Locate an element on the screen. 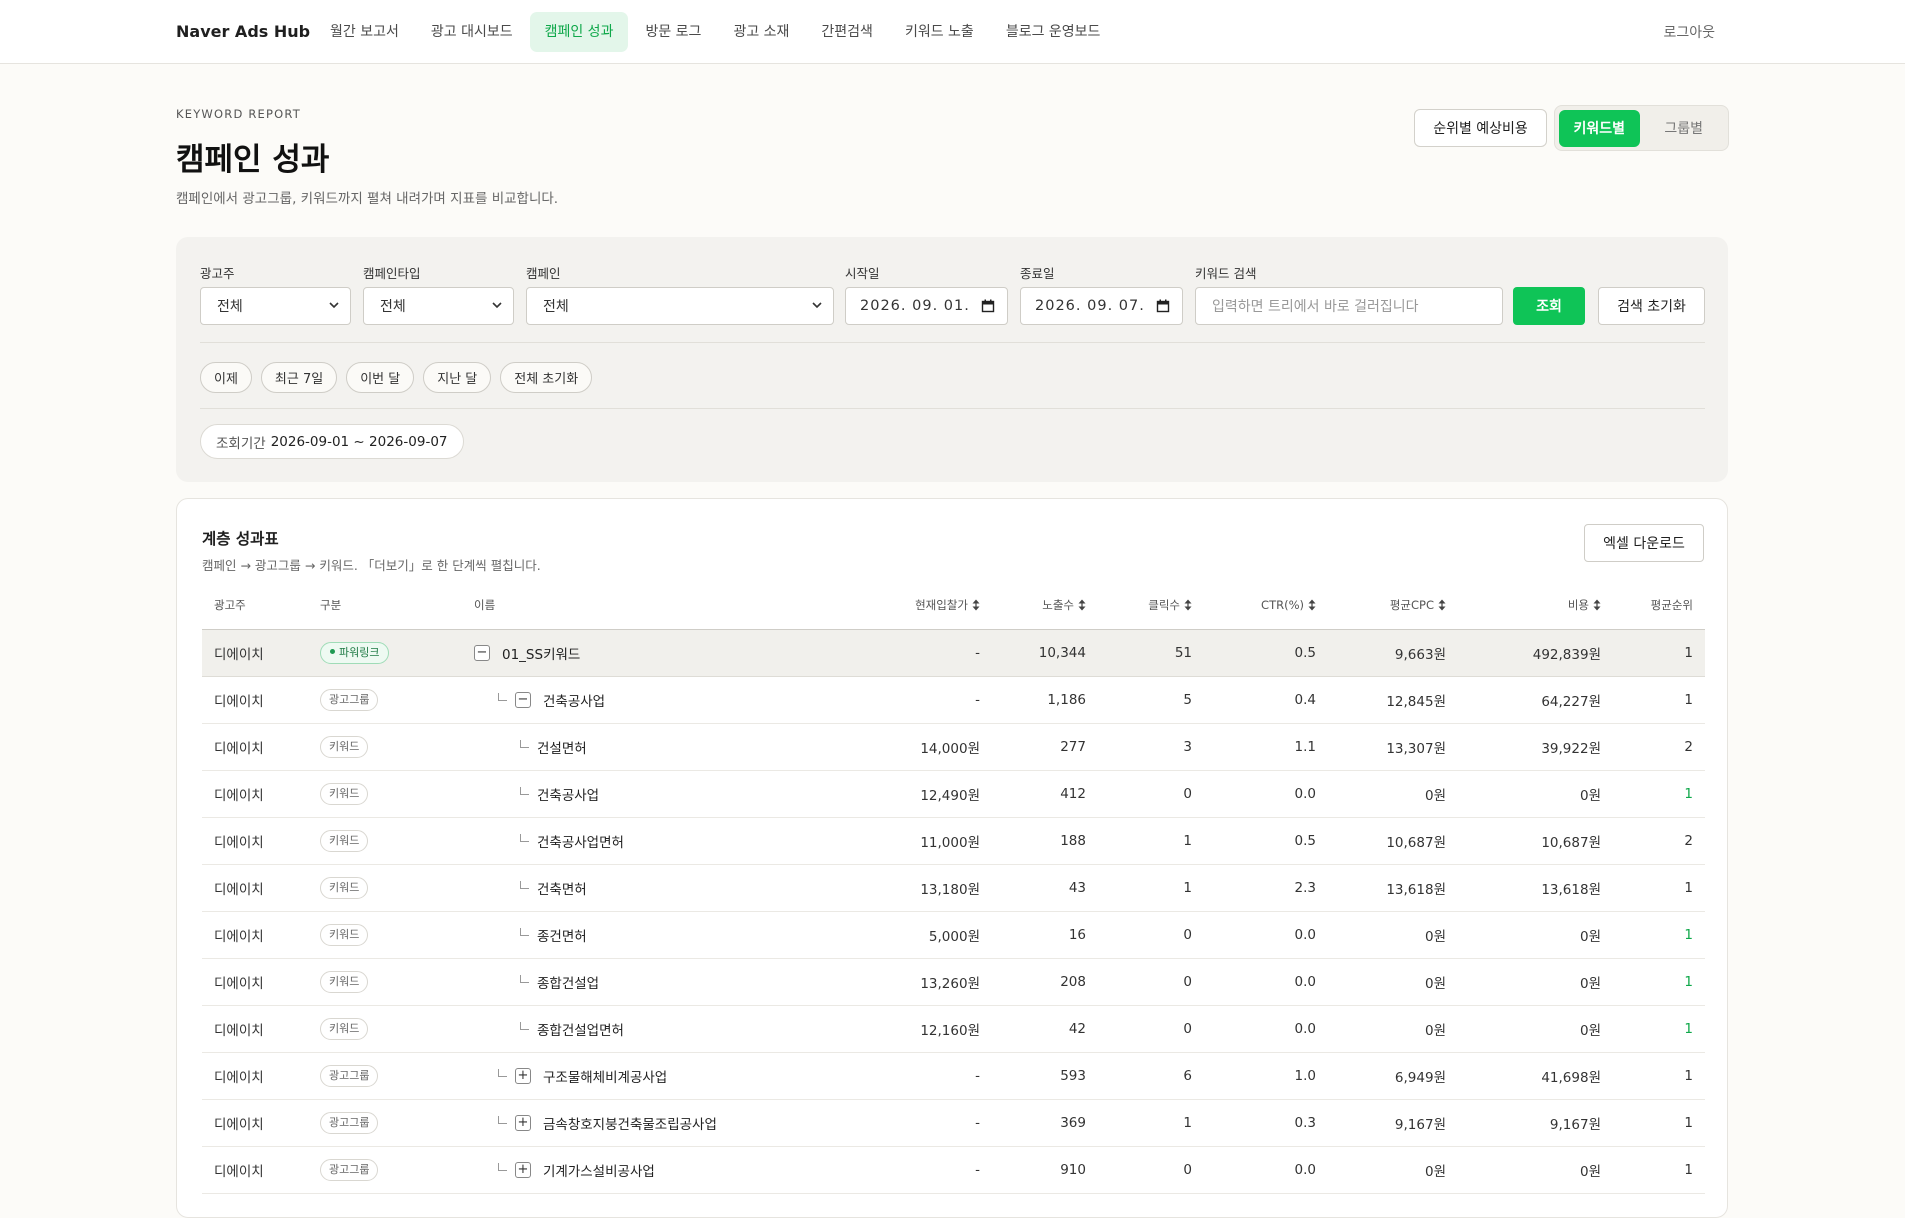 This screenshot has height=1218, width=1905. cell-name: 건설면허 is located at coordinates (622, 747).